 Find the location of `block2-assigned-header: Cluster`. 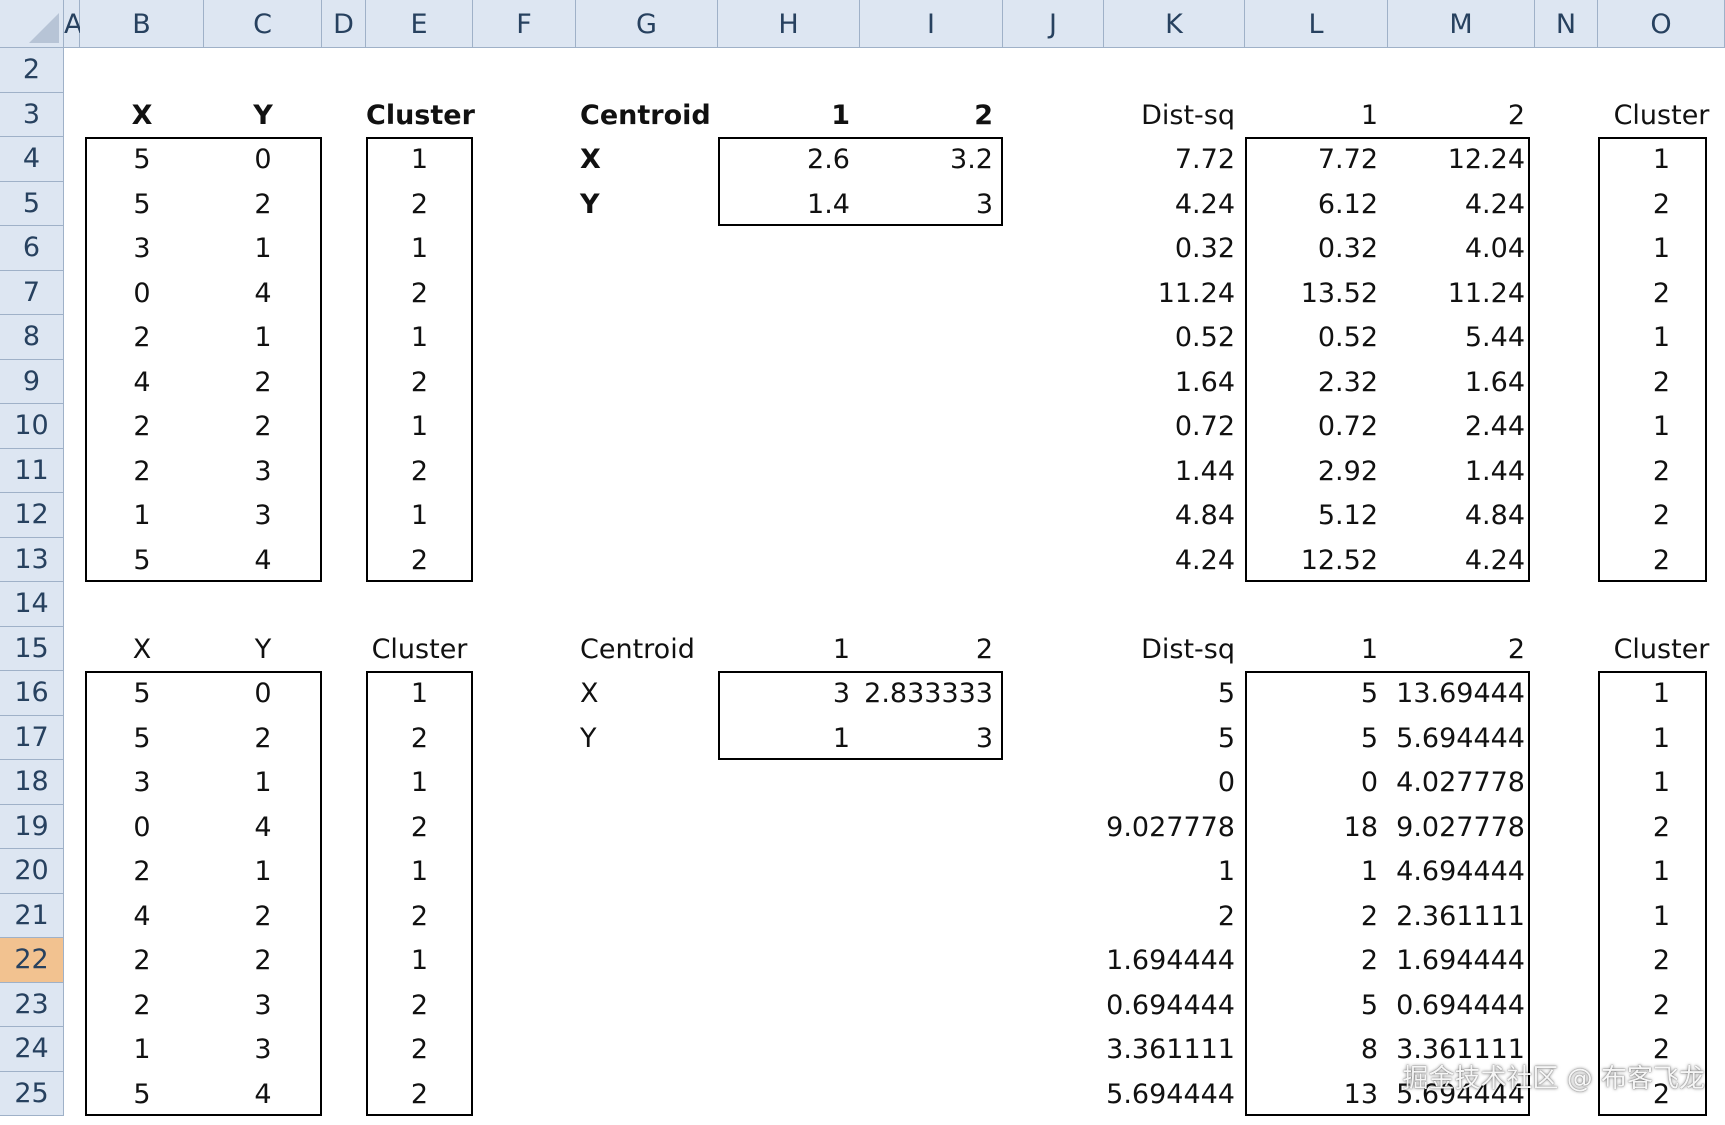

block2-assigned-header: Cluster is located at coordinates (1661, 649).